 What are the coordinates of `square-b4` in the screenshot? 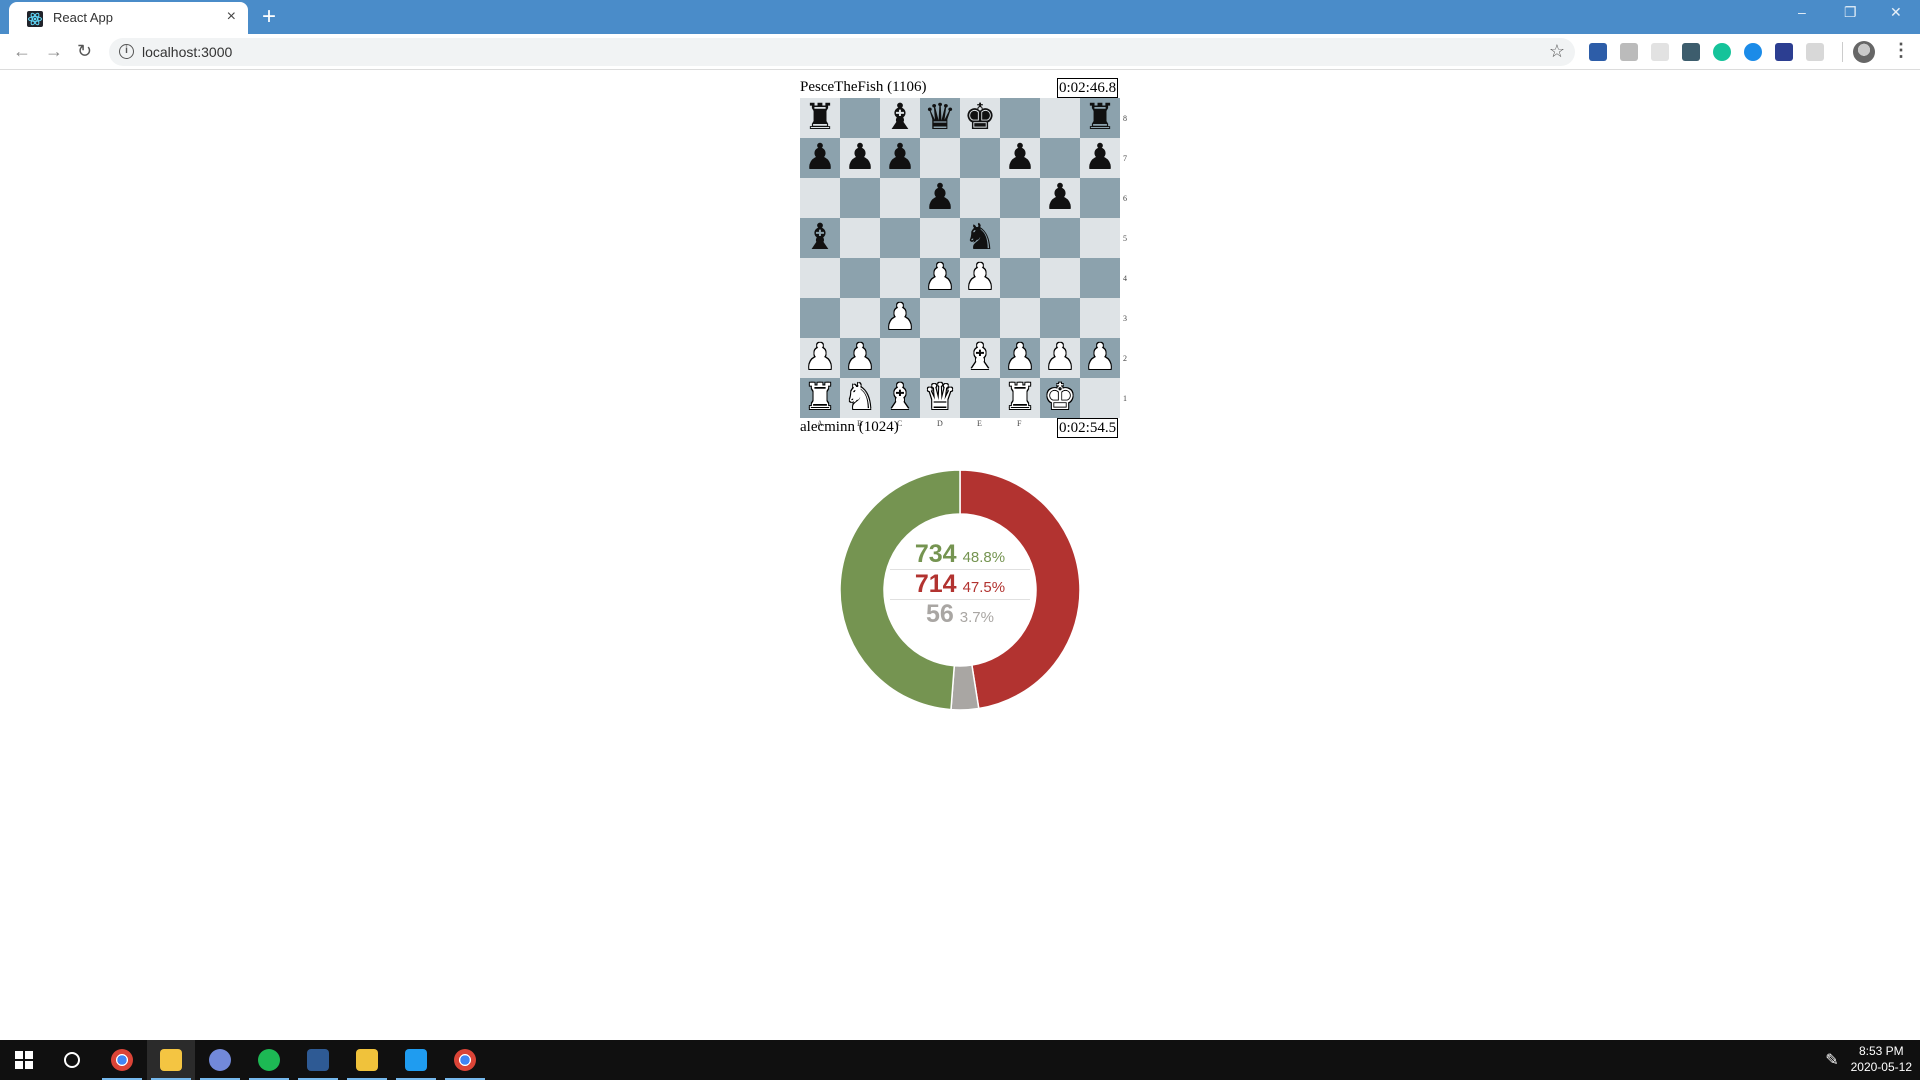 It's located at (860, 278).